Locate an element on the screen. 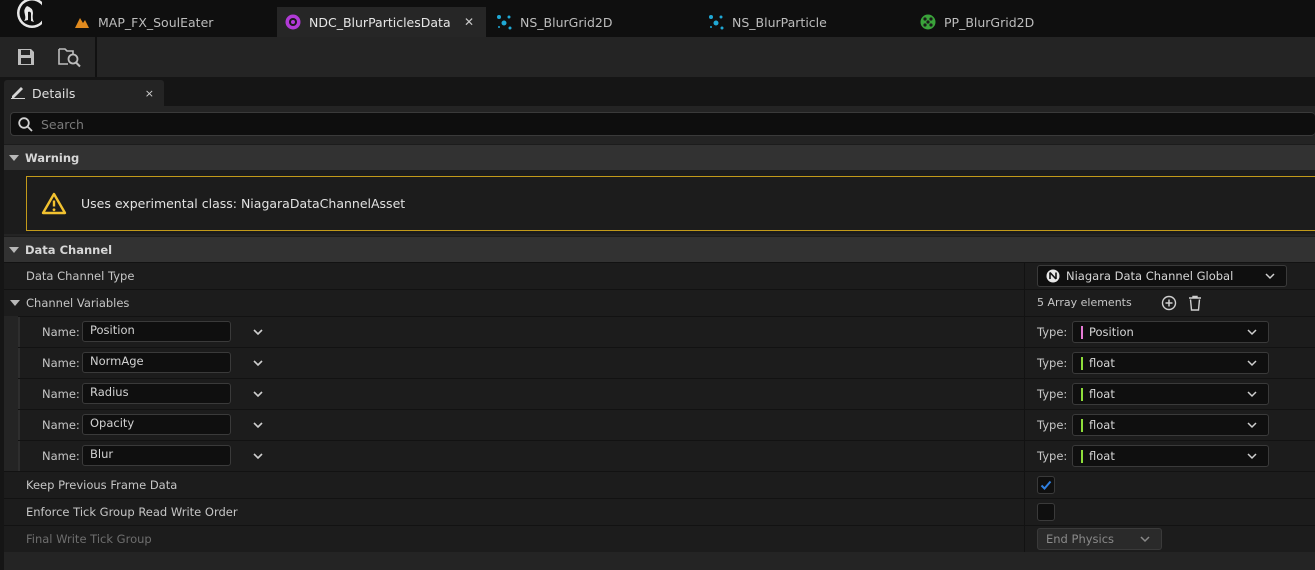 The width and height of the screenshot is (1315, 570). dropdown-value: Niagara Data Channel Global is located at coordinates (1150, 276).